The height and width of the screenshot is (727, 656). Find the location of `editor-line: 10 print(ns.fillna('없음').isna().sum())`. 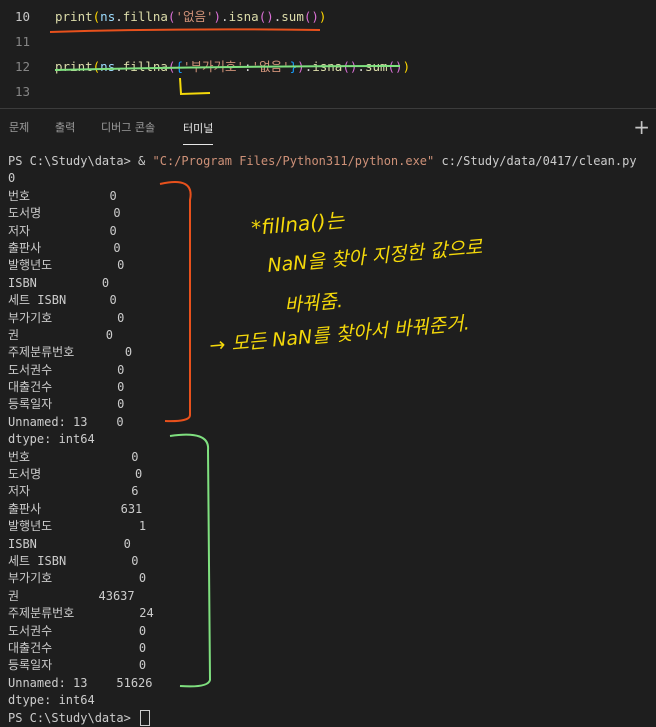

editor-line: 10 print(ns.fillna('없음').isna().sum()) is located at coordinates (328, 17).